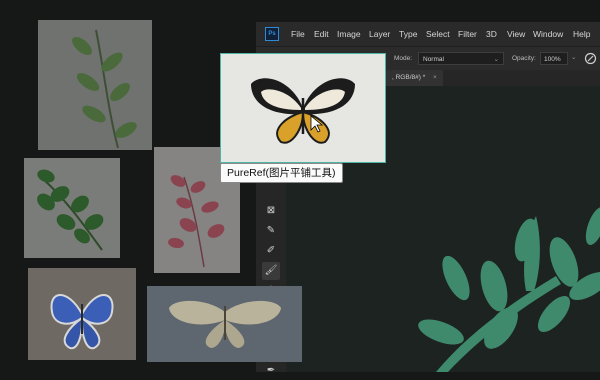  I want to click on pen-tool-icon: ✒, so click(271, 371).